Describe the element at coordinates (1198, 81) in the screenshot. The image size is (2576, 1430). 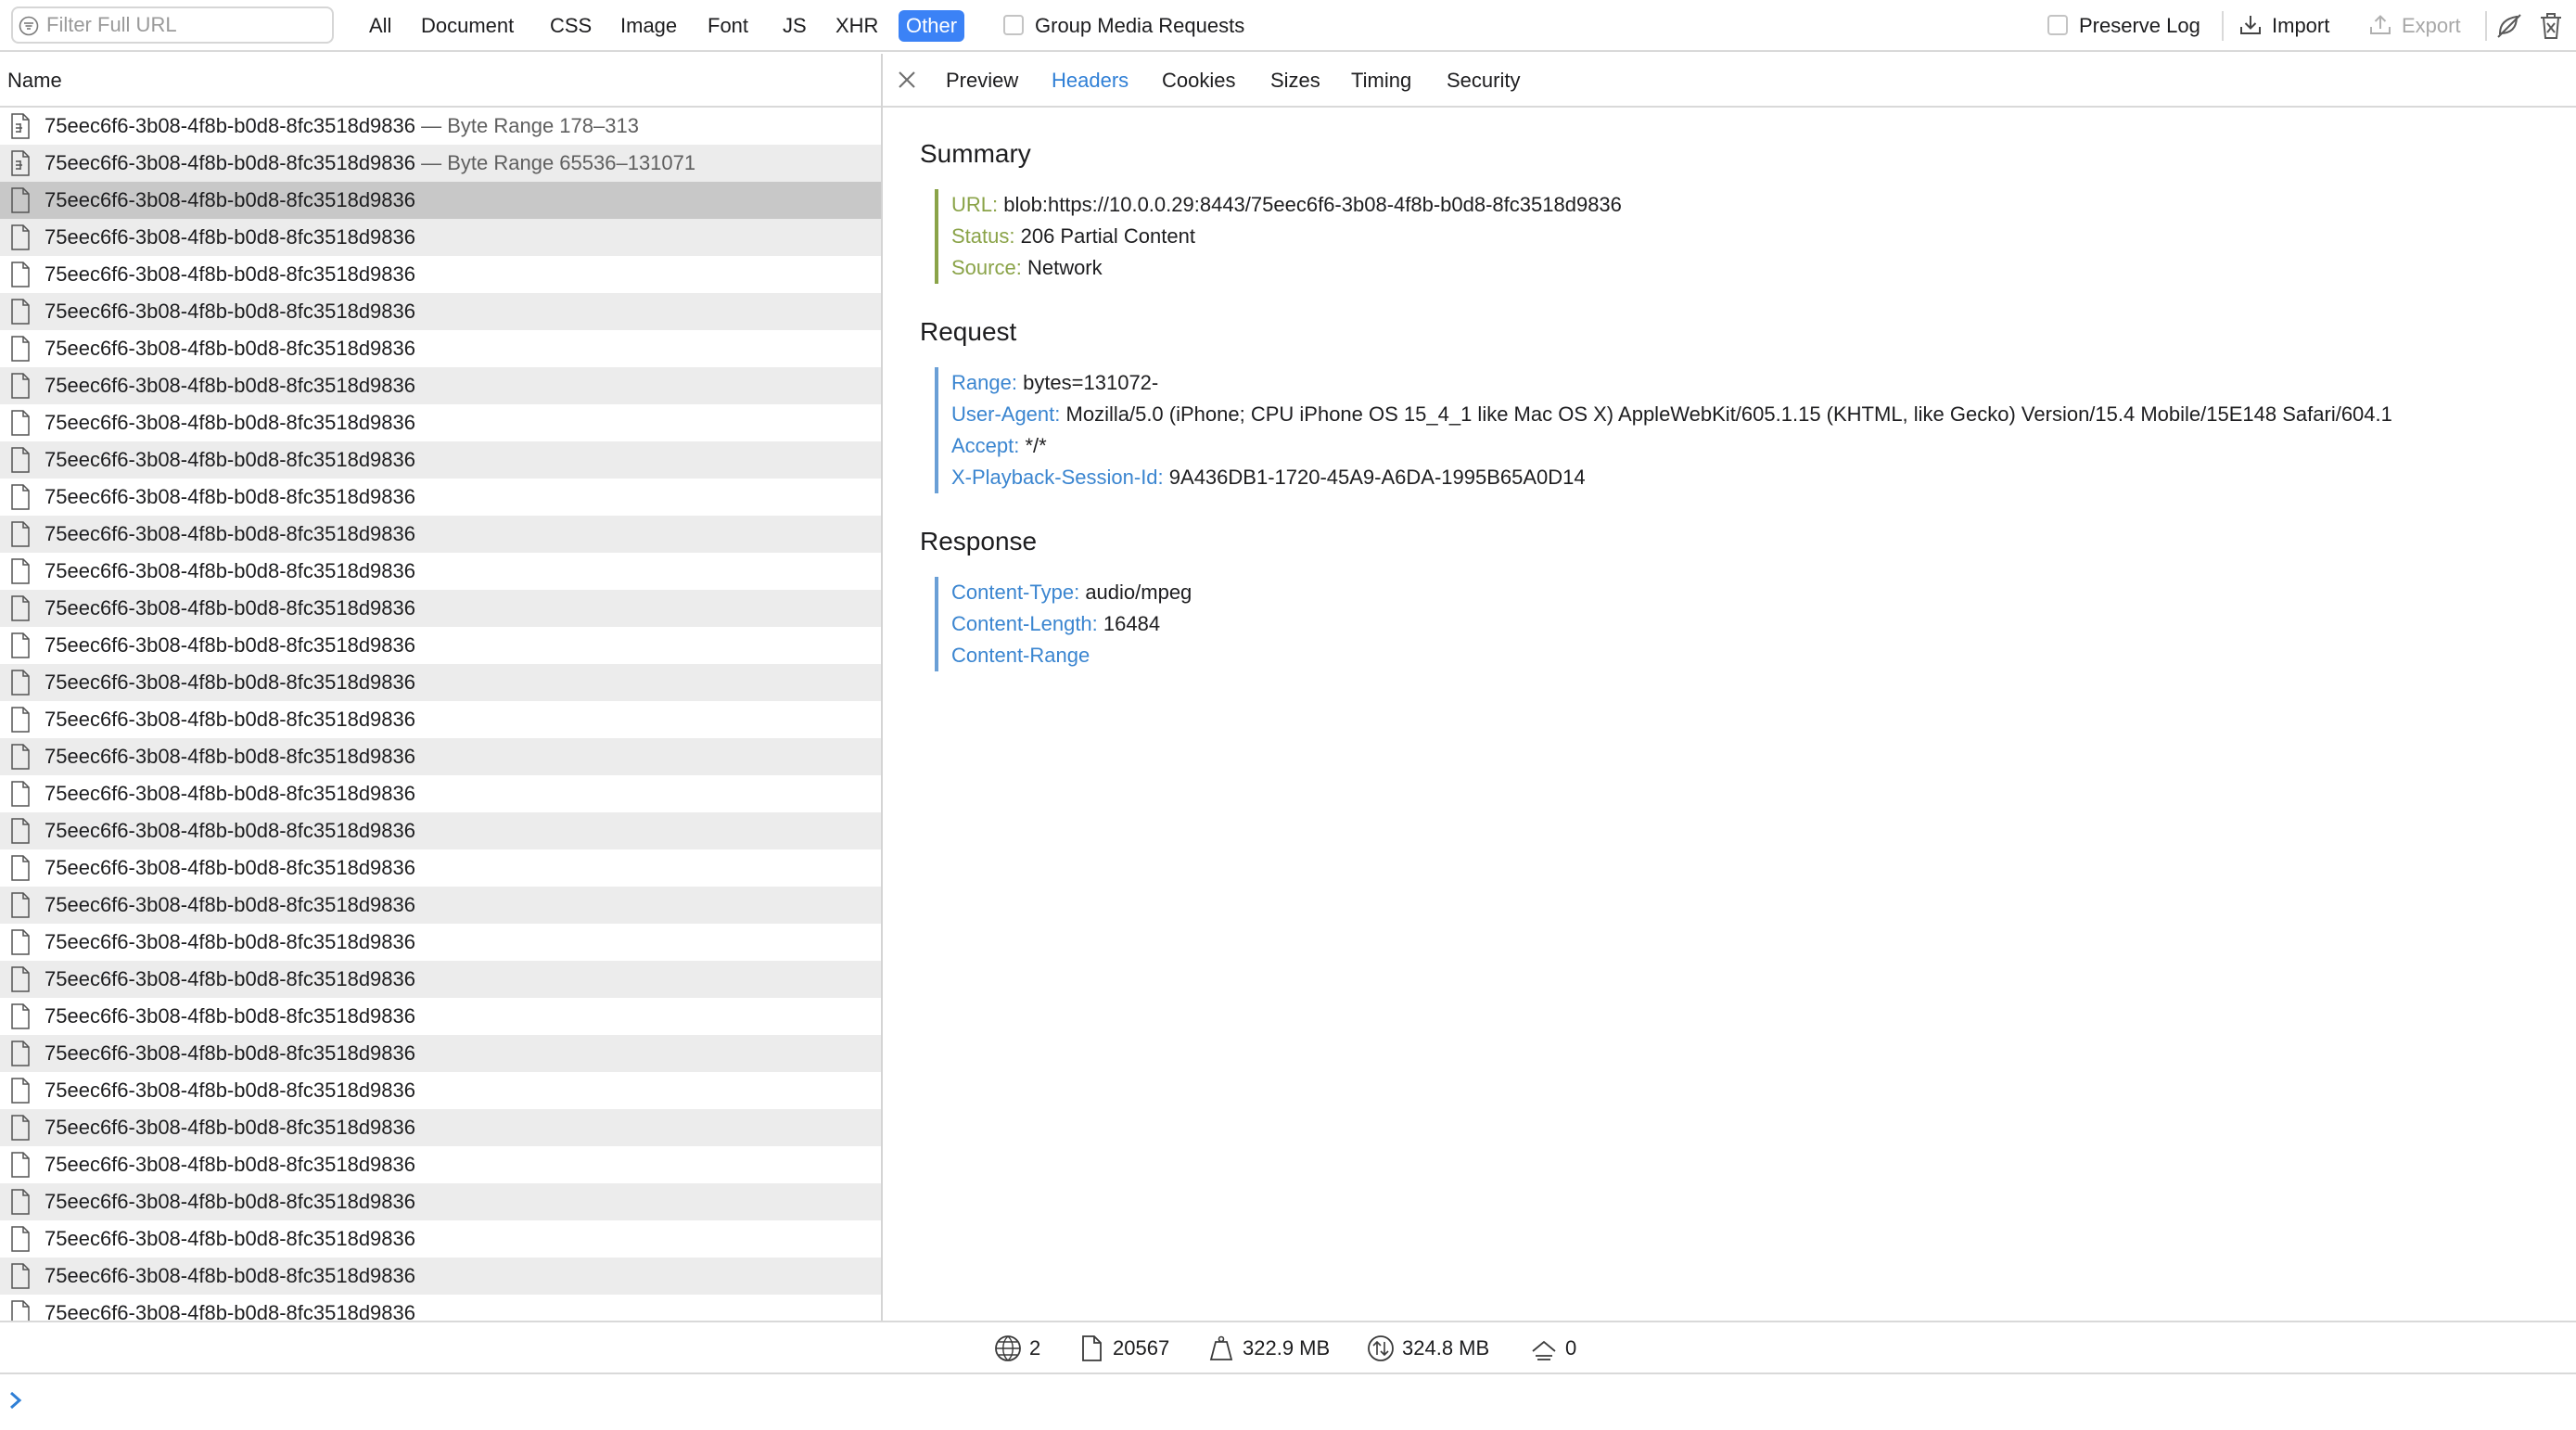
I see `tab-cookies: Cookies` at that location.